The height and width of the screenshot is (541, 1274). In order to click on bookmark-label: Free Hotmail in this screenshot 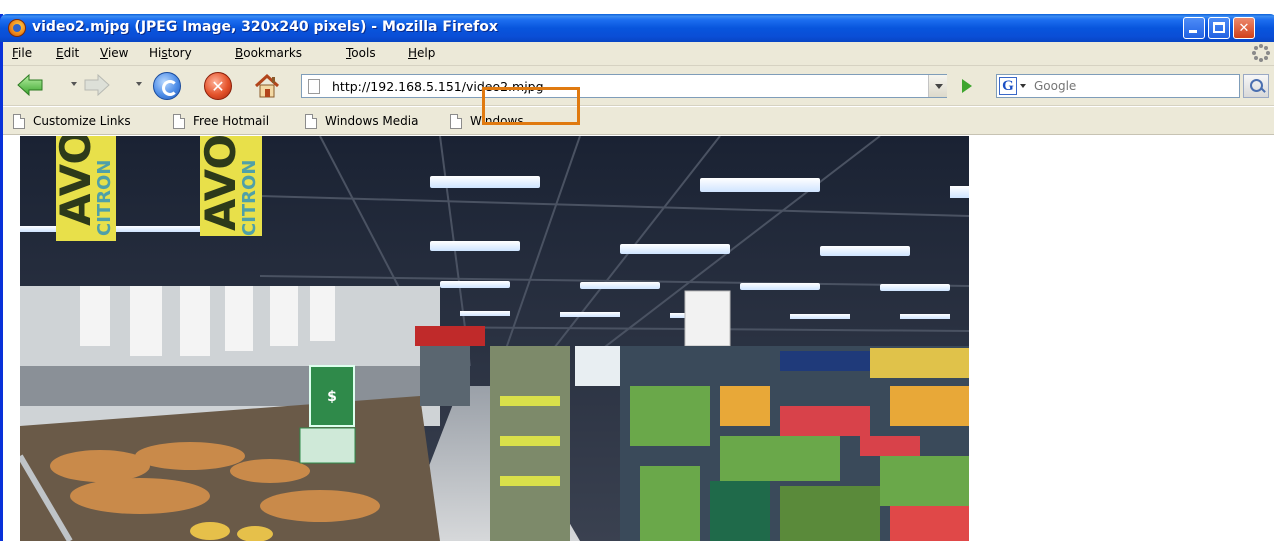, I will do `click(231, 121)`.